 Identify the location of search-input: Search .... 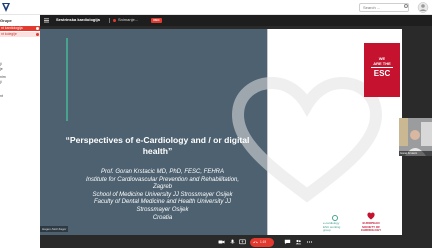
(384, 7).